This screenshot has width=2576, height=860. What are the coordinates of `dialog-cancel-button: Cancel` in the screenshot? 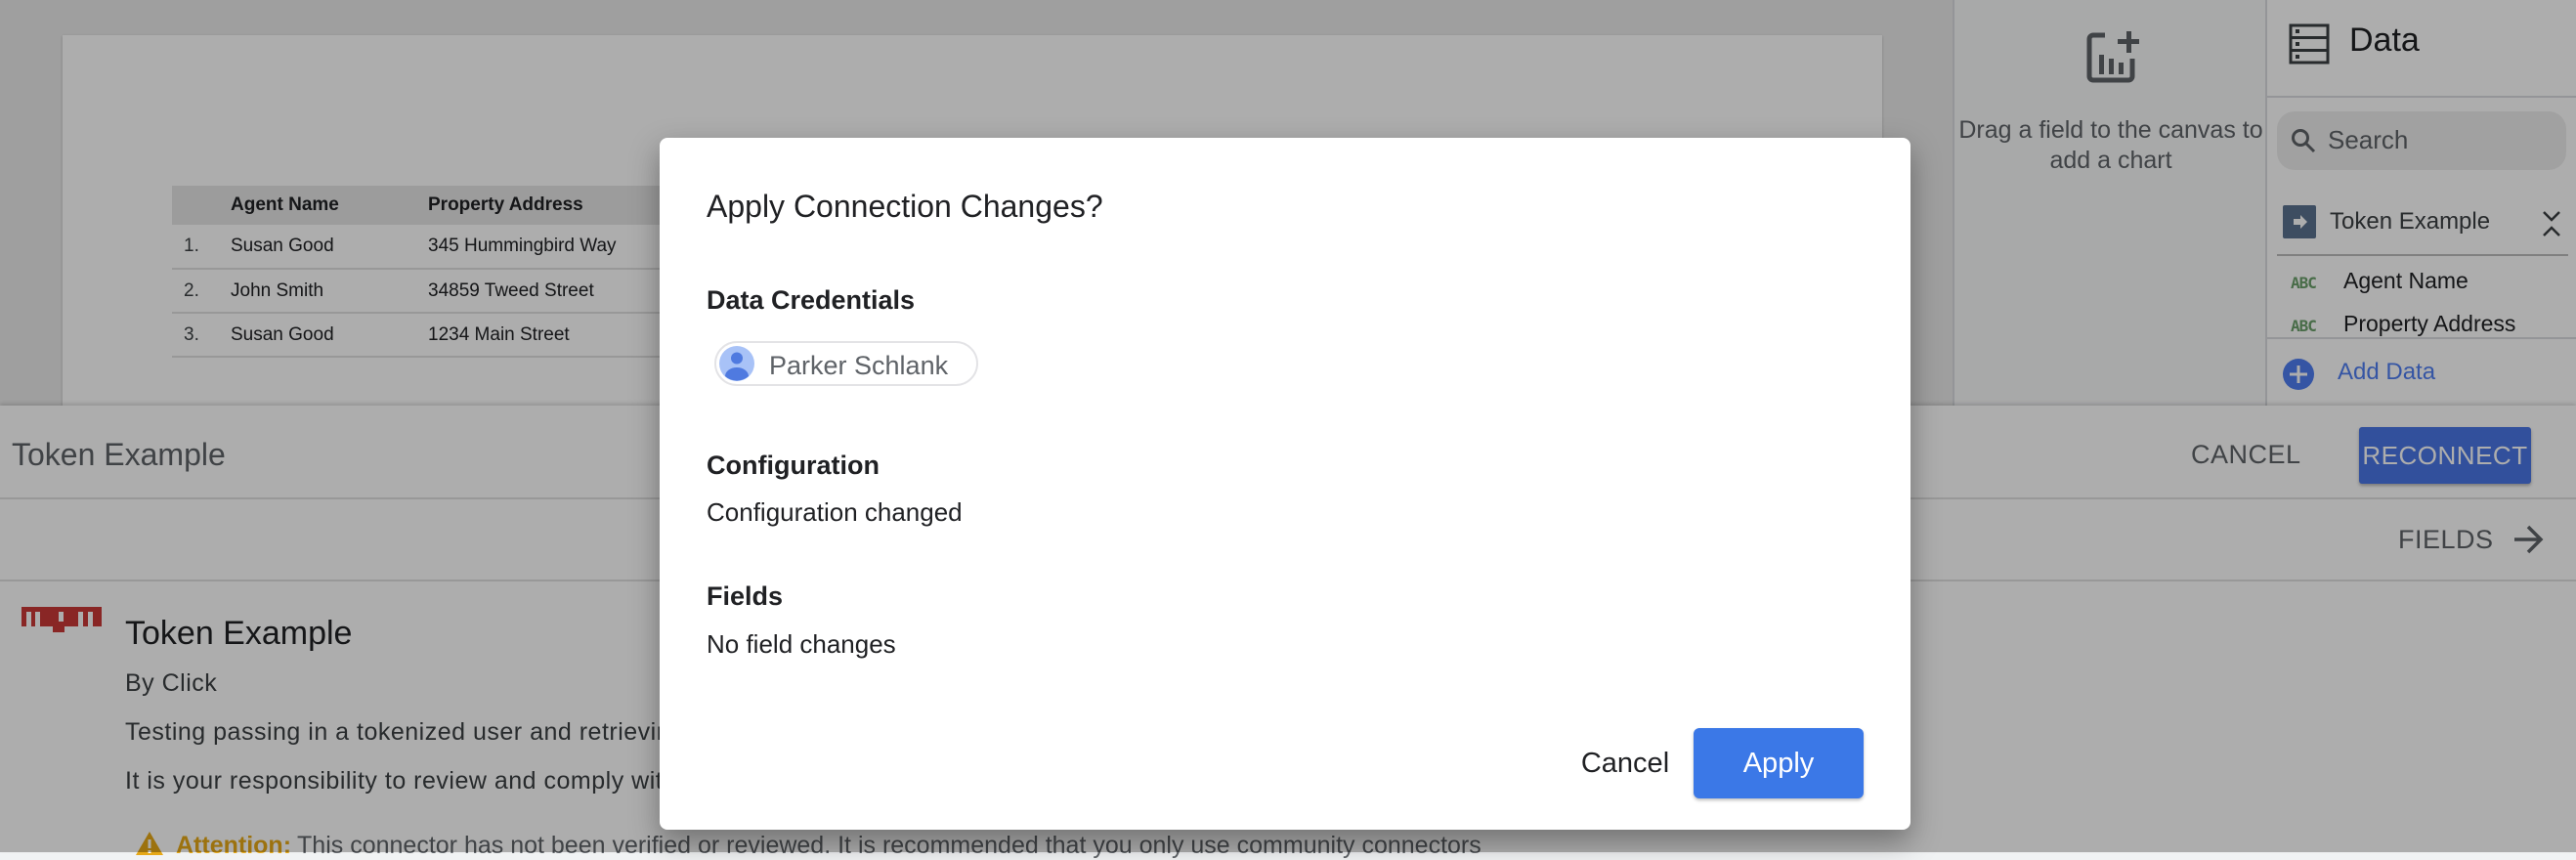 It's located at (1625, 764).